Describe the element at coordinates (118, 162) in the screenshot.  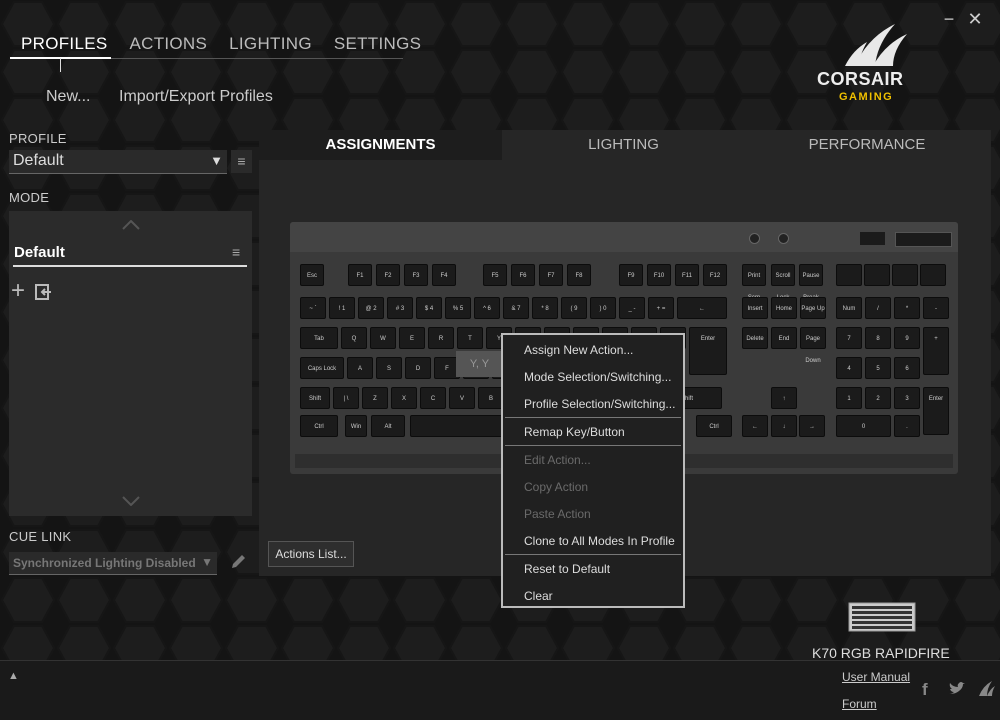
I see `profile-select: Default ▼` at that location.